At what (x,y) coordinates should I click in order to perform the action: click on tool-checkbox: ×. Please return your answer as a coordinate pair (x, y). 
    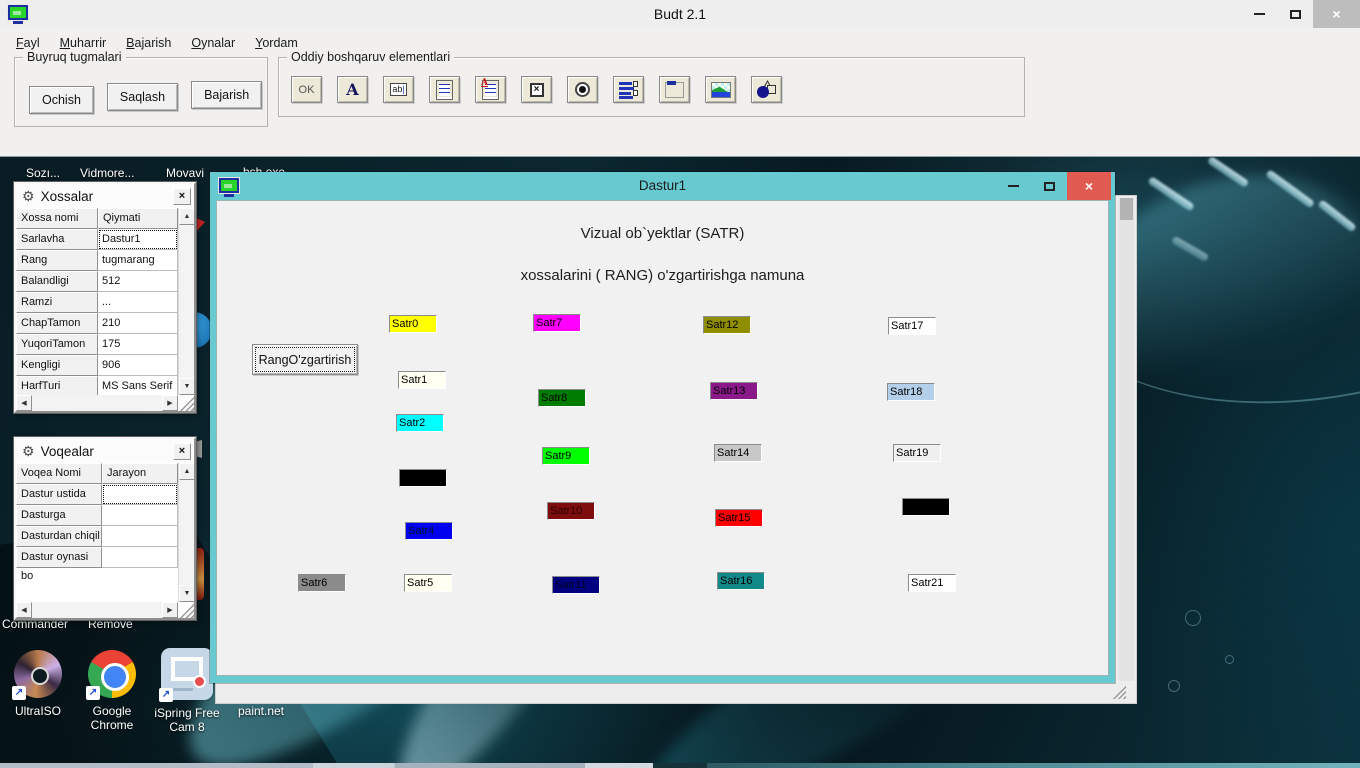
    Looking at the image, I should click on (536, 89).